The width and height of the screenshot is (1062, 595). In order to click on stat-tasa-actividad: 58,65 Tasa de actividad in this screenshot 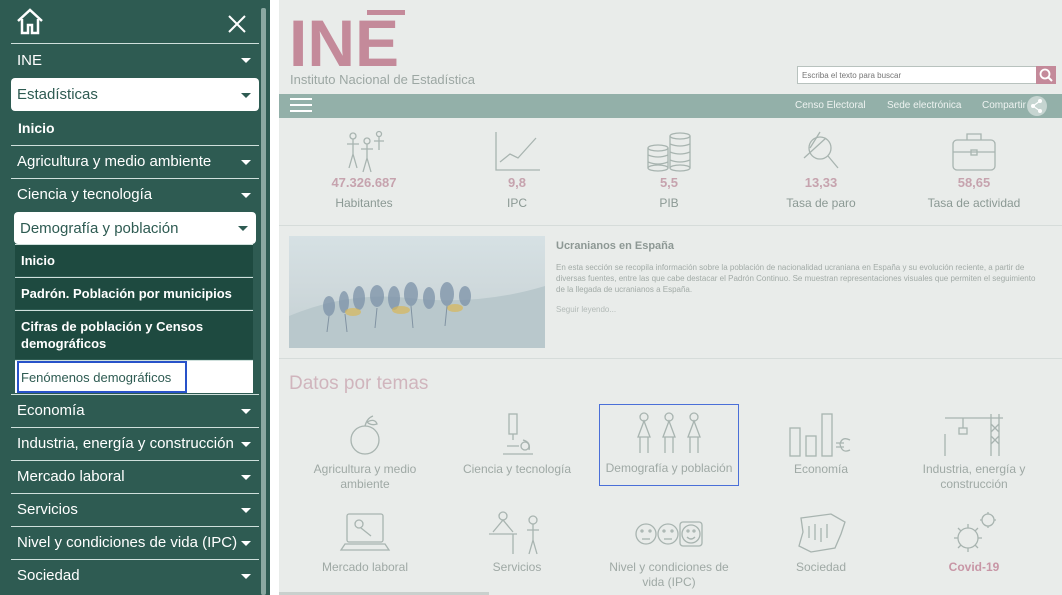, I will do `click(974, 169)`.